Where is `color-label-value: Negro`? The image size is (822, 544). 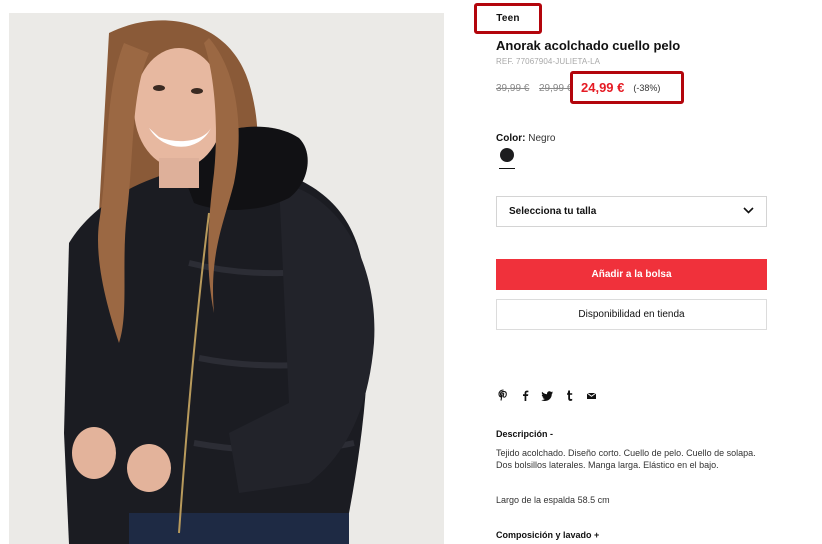 color-label-value: Negro is located at coordinates (542, 138).